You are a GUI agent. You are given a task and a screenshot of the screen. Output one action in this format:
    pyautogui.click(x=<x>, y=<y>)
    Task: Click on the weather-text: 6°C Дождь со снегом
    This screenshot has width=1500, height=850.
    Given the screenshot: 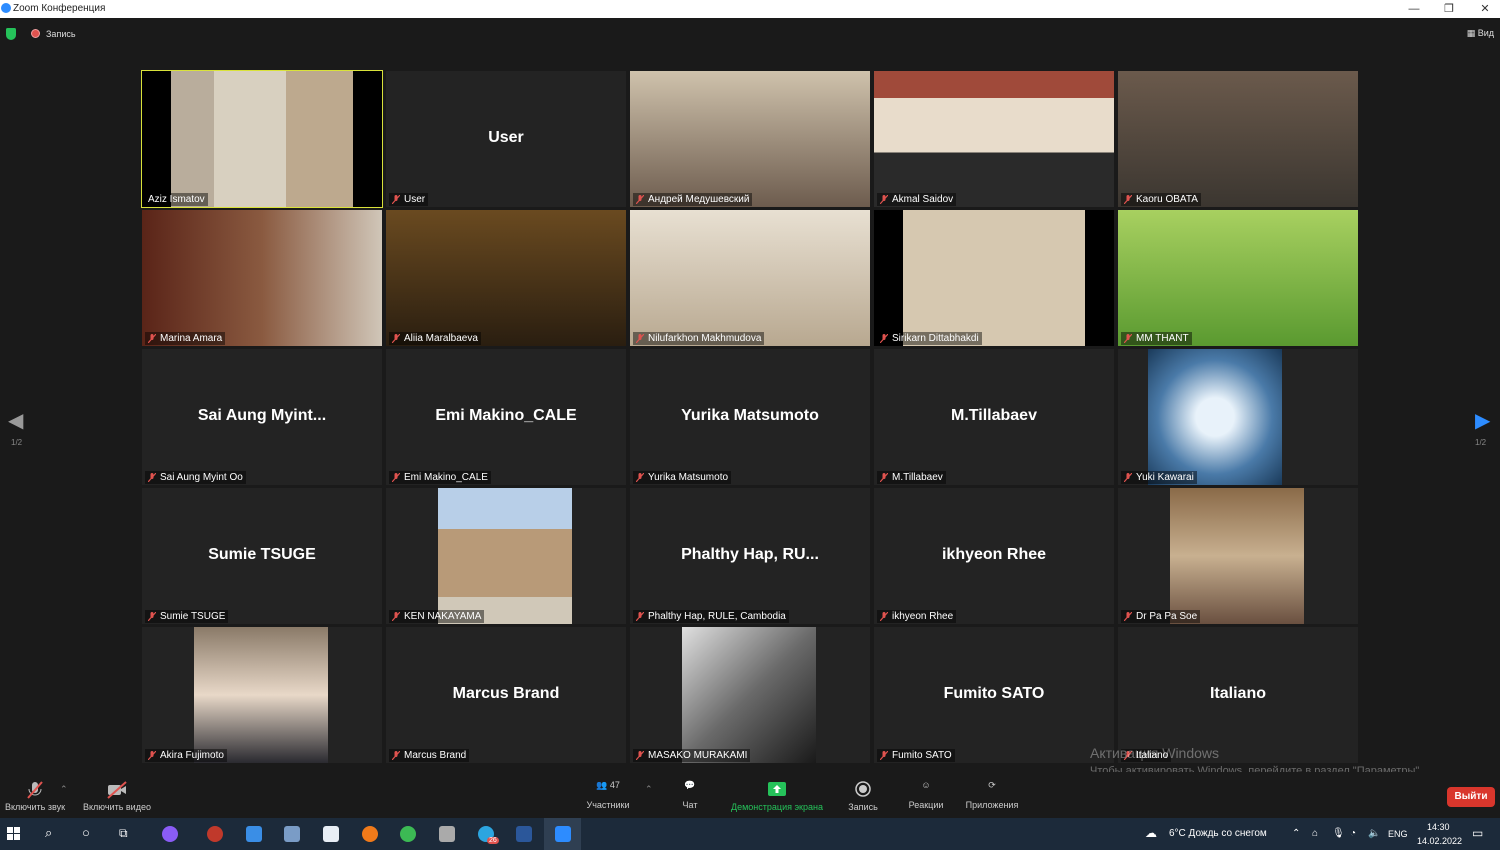 What is the action you would take?
    pyautogui.click(x=1218, y=833)
    